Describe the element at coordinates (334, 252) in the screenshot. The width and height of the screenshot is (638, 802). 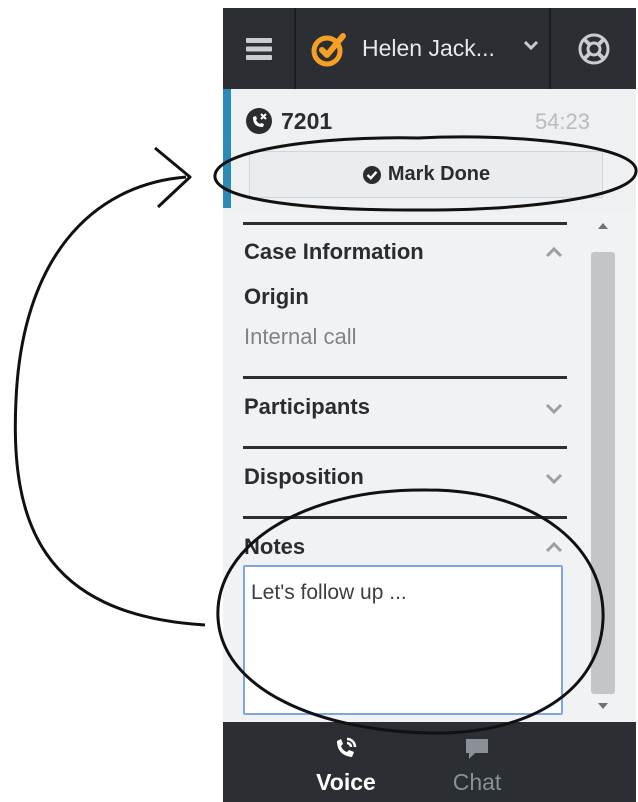
I see `case-information-header: Case Information` at that location.